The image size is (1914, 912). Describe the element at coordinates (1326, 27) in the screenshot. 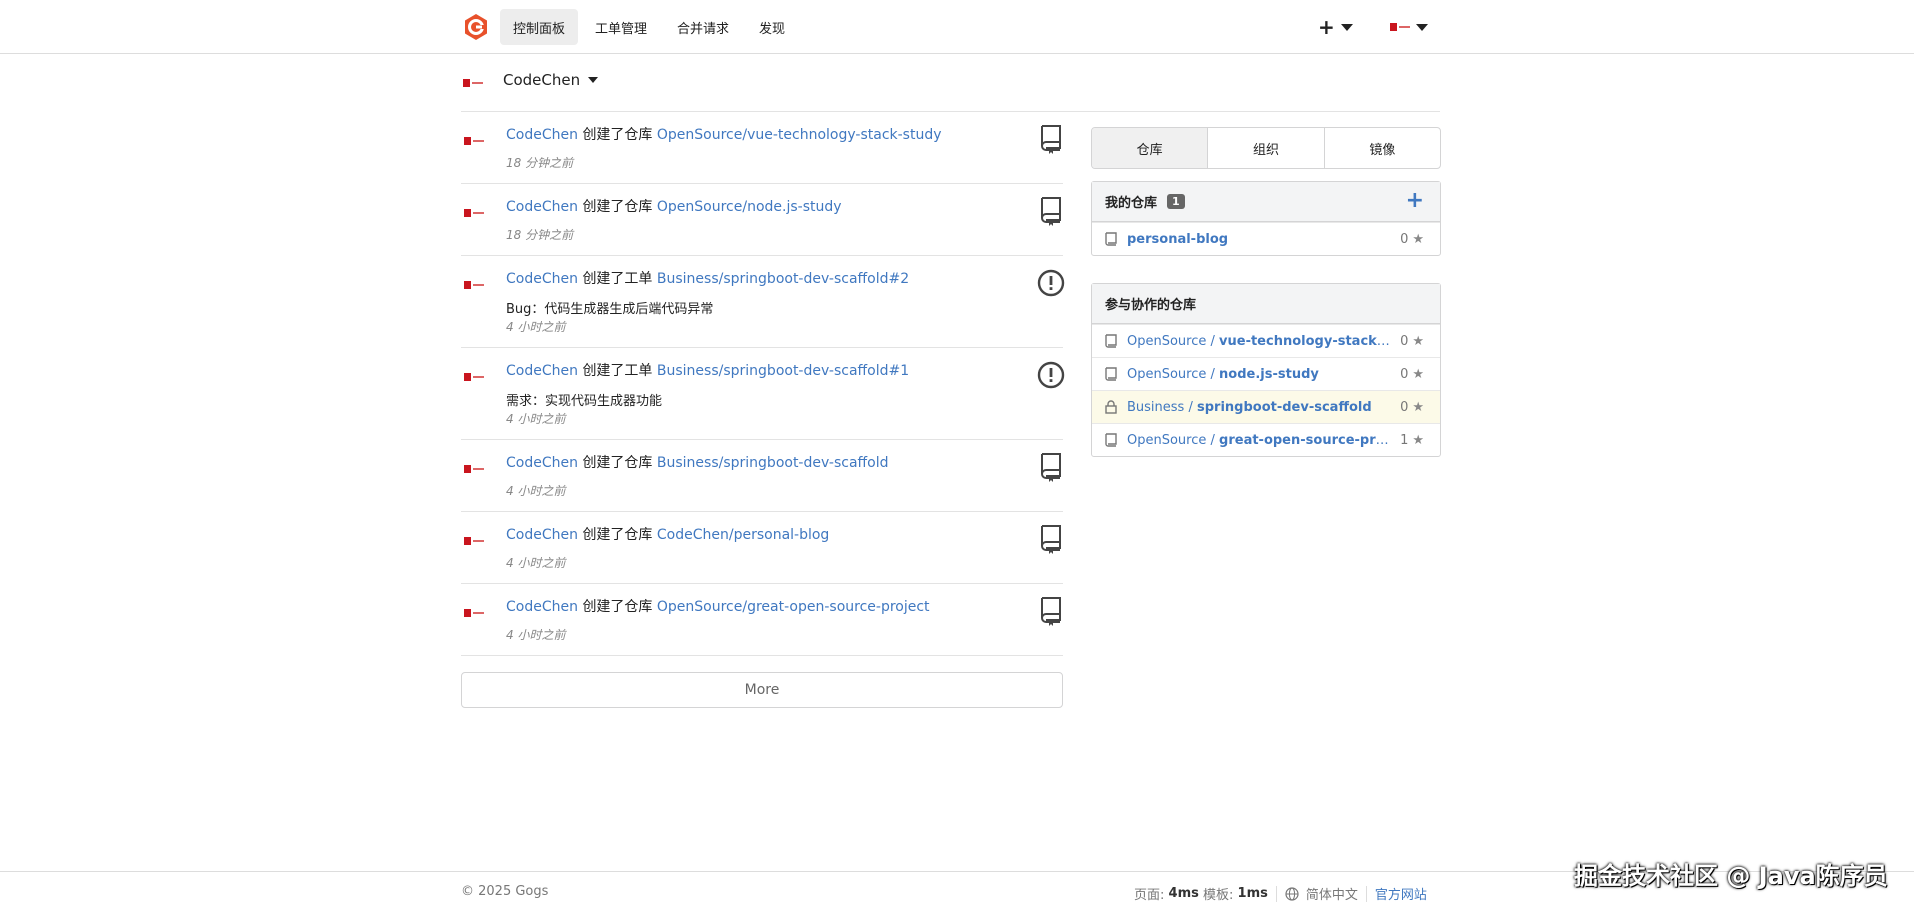

I see `plus-icon: +` at that location.